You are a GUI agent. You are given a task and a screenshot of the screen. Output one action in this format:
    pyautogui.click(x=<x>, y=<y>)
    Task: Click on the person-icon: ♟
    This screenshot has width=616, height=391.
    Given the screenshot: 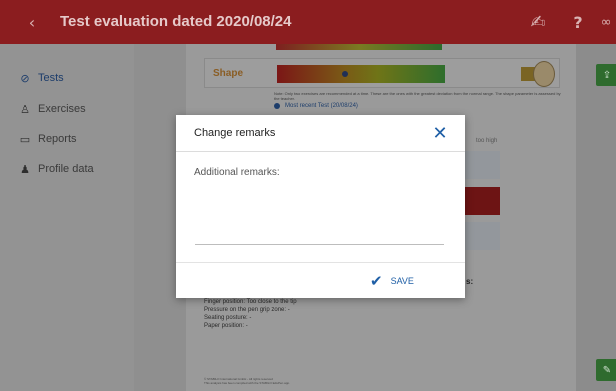 What is the action you would take?
    pyautogui.click(x=25, y=169)
    